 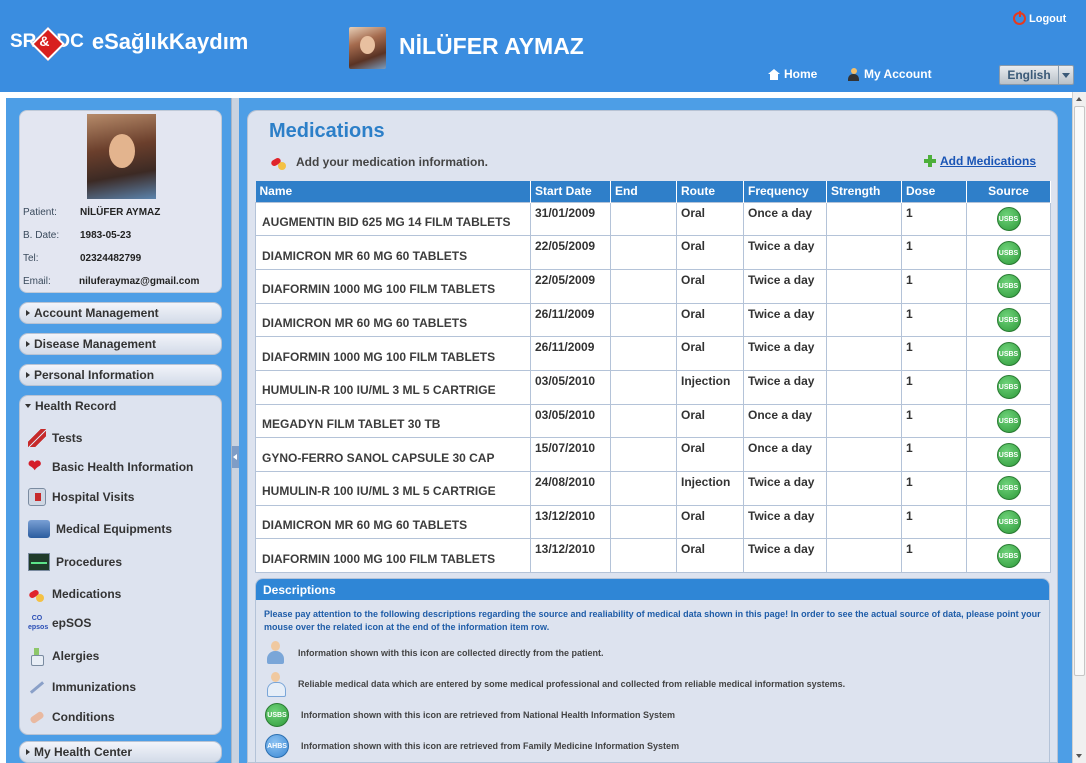 What do you see at coordinates (120, 212) in the screenshot?
I see `profile-patient-value: NİLÜFER AYMAZ` at bounding box center [120, 212].